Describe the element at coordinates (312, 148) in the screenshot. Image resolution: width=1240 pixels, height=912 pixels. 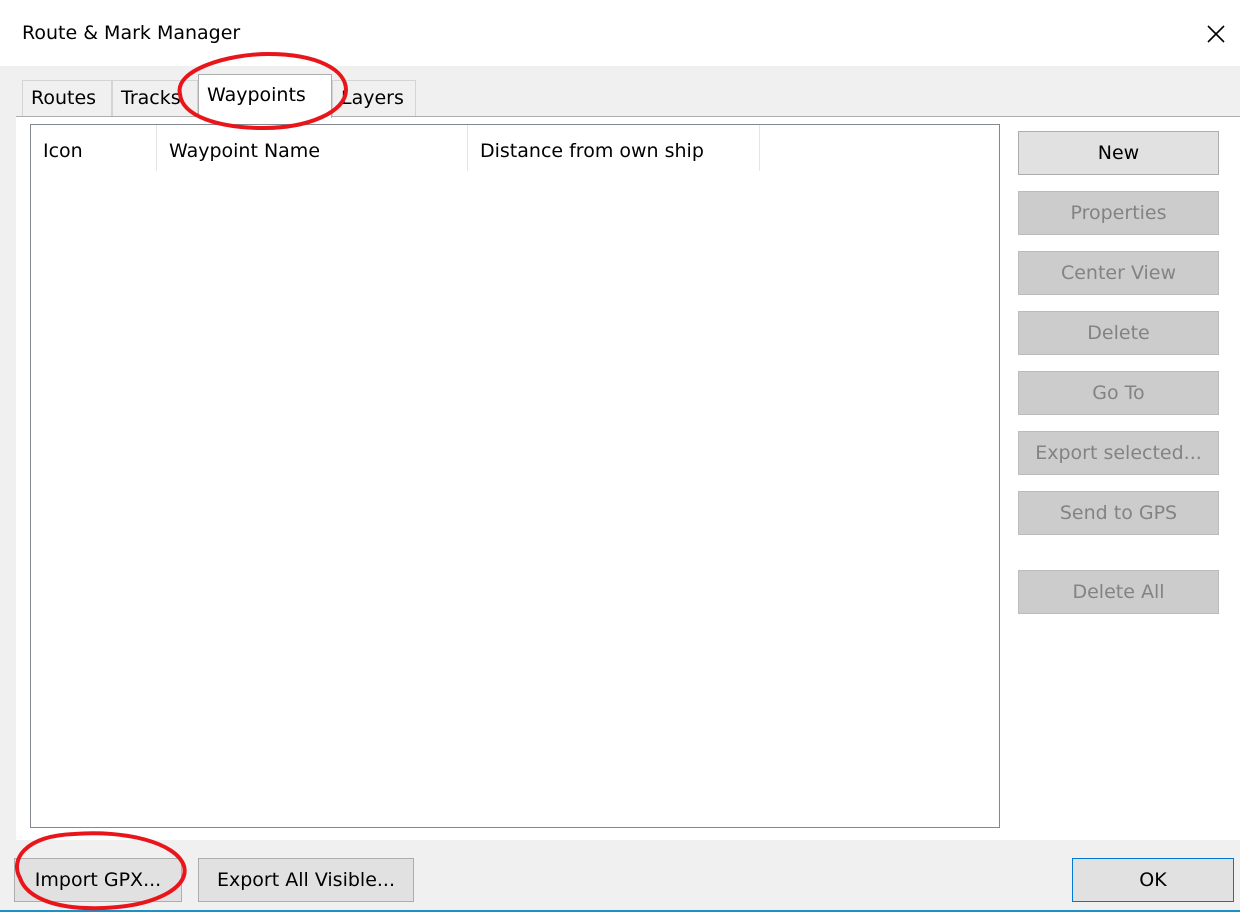
I see `column-header-waypoint-name: Waypoint Name` at that location.